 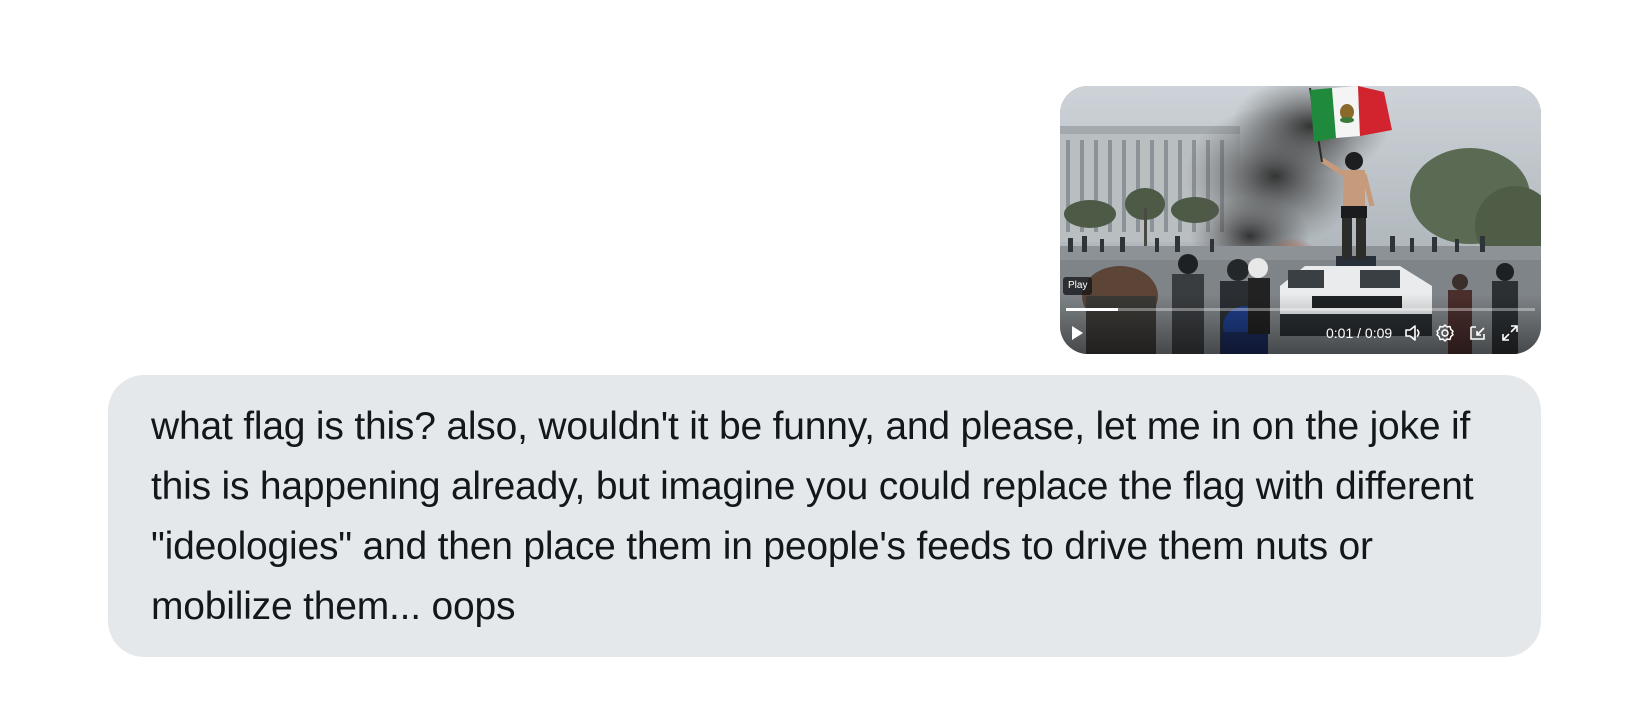 What do you see at coordinates (1340, 333) in the screenshot?
I see `current-time: 0:01` at bounding box center [1340, 333].